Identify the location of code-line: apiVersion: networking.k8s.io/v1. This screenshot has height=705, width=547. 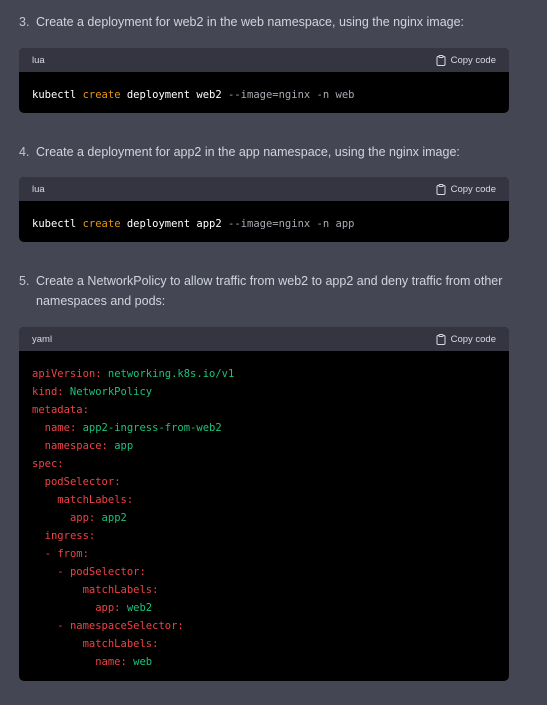
(264, 374).